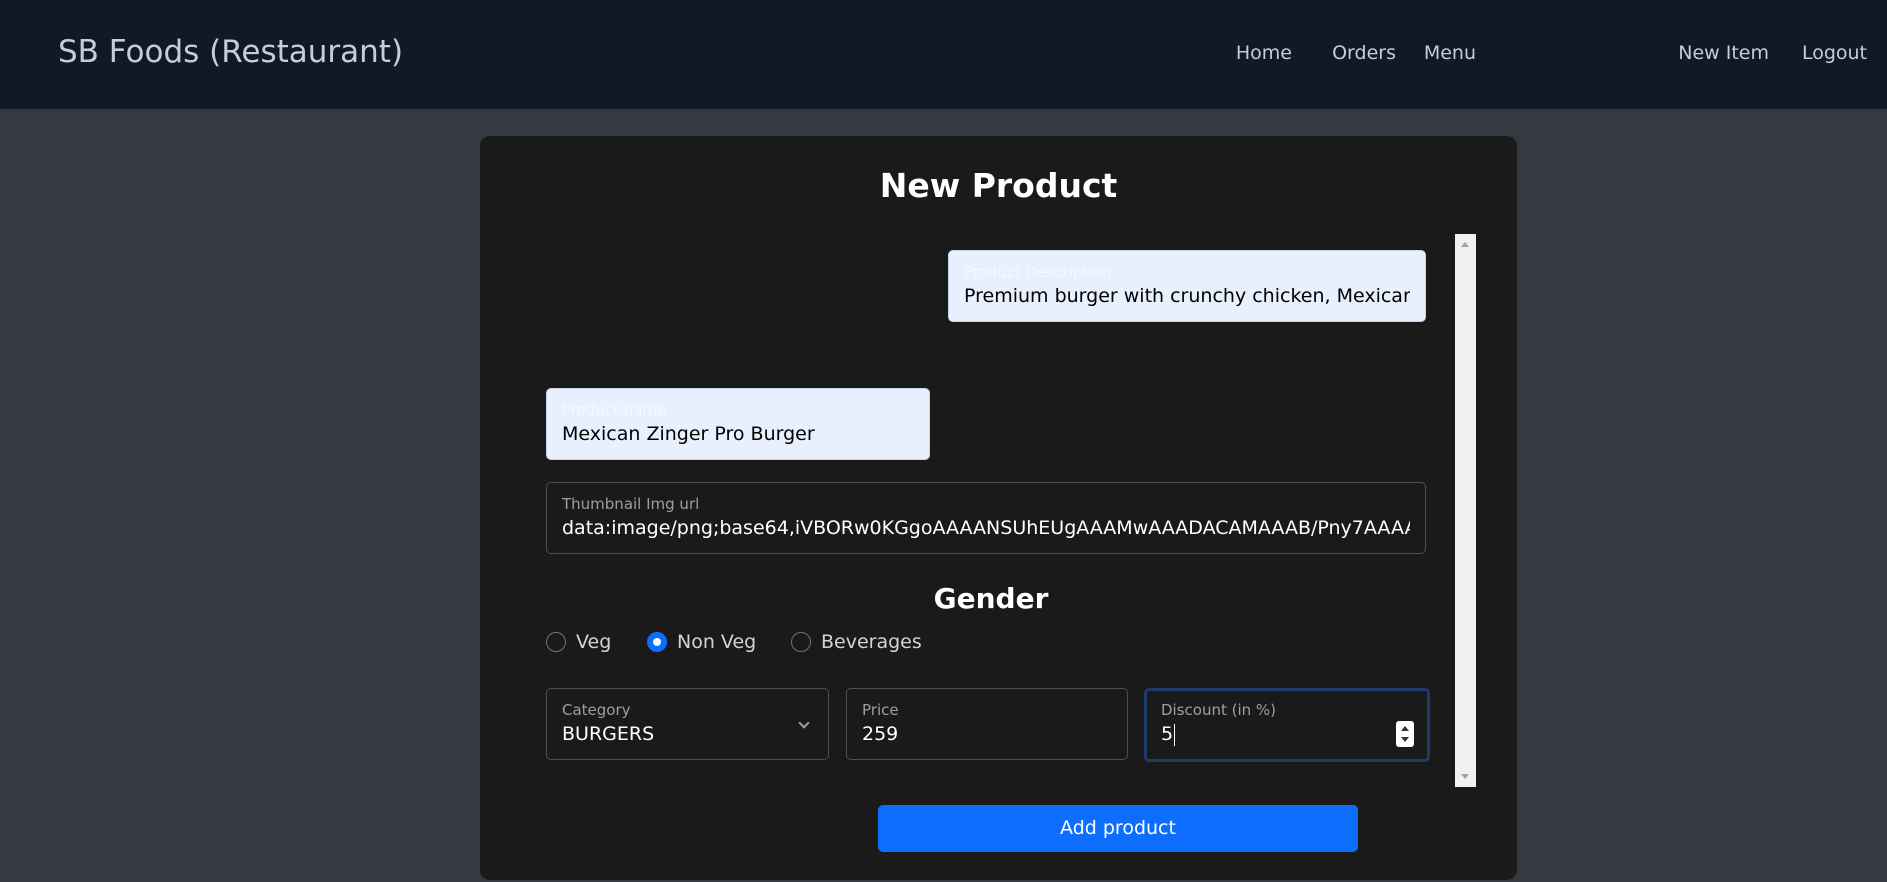  What do you see at coordinates (1405, 739) in the screenshot?
I see `spinner-down-icon` at bounding box center [1405, 739].